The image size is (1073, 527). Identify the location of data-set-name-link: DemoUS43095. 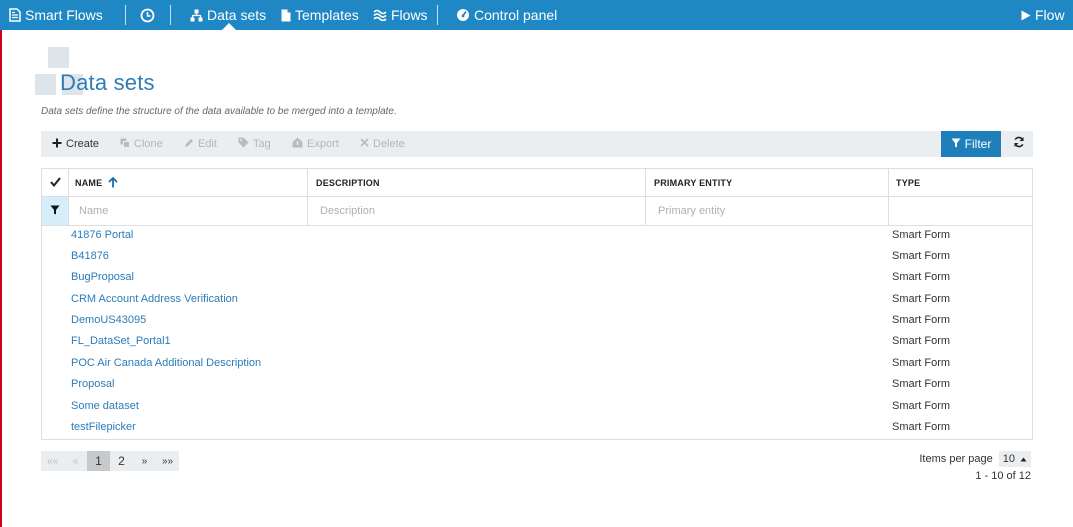
(108, 320).